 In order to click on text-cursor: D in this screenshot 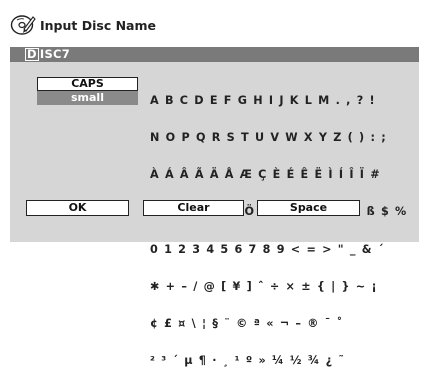, I will do `click(32, 54)`.